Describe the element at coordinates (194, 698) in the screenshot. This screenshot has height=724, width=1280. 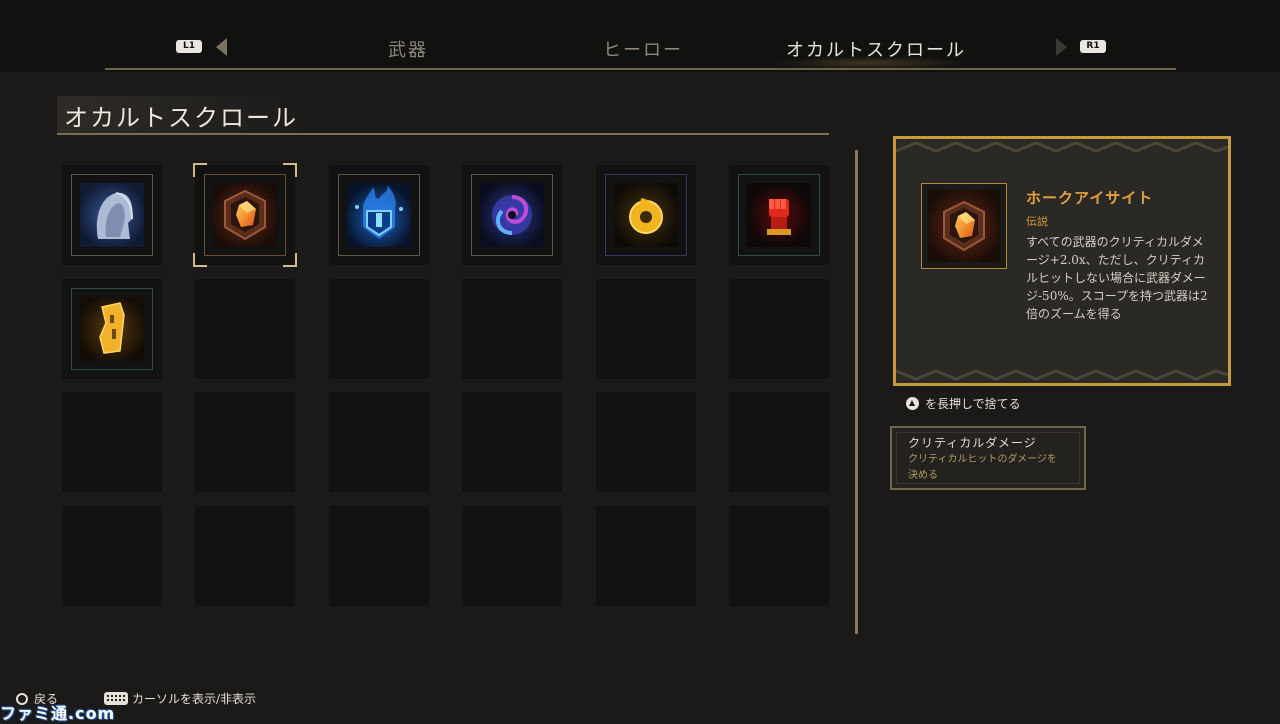
I see `cursor-toggle-label: カーソルを表示/非表示` at that location.